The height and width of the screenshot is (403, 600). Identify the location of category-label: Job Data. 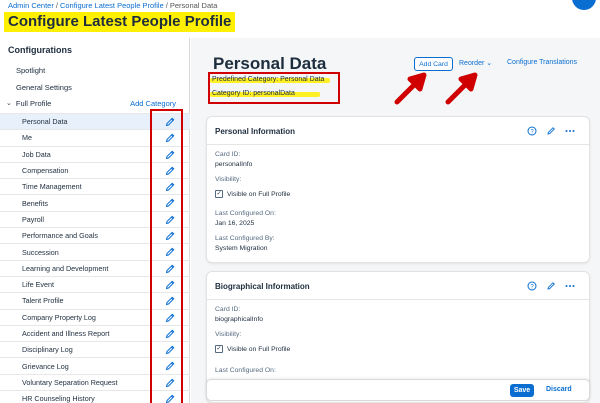
(36, 154).